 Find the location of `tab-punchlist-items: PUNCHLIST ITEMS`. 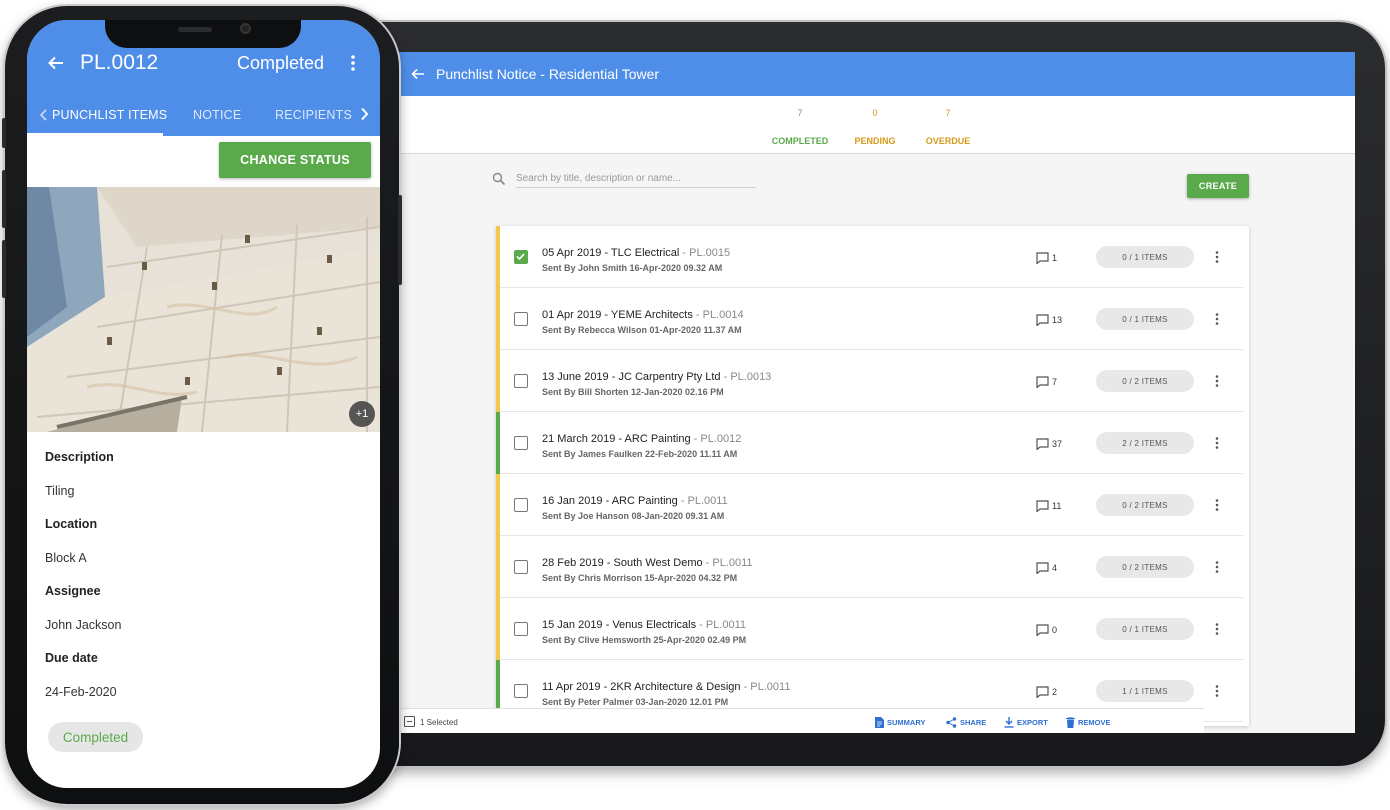

tab-punchlist-items: PUNCHLIST ITEMS is located at coordinates (109, 115).